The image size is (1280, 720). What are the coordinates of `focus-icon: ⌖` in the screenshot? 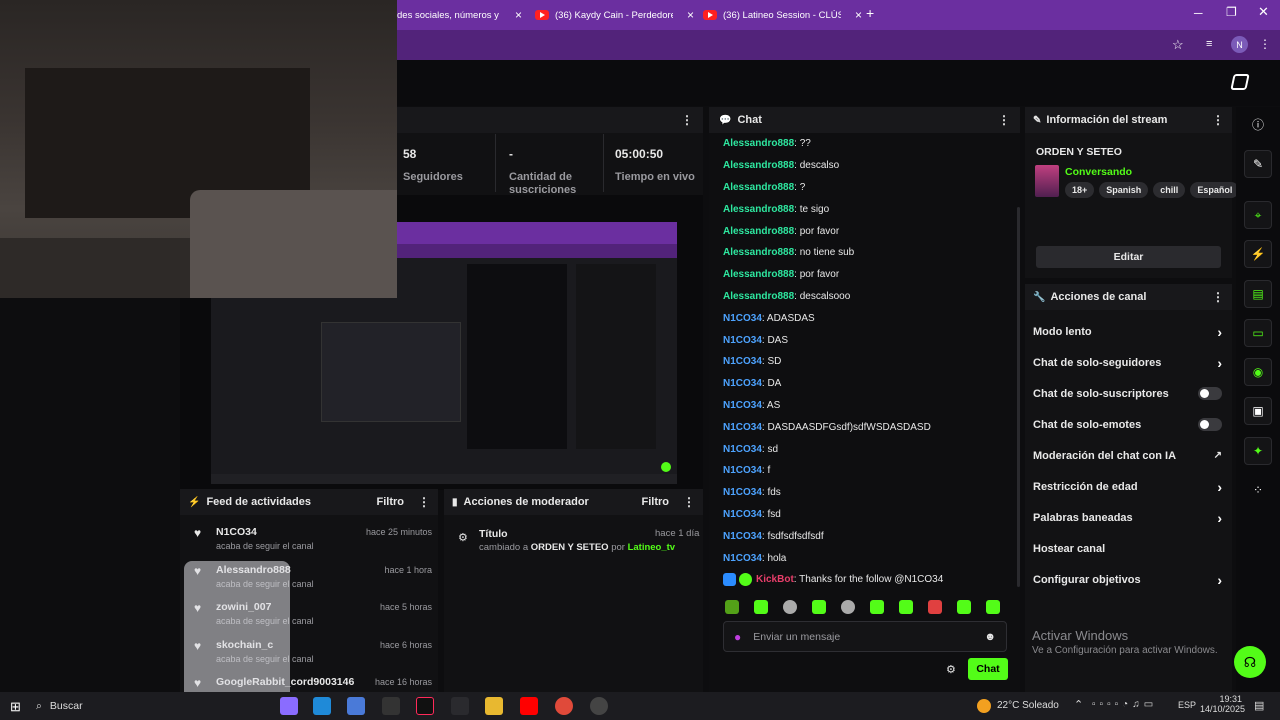 It's located at (1258, 215).